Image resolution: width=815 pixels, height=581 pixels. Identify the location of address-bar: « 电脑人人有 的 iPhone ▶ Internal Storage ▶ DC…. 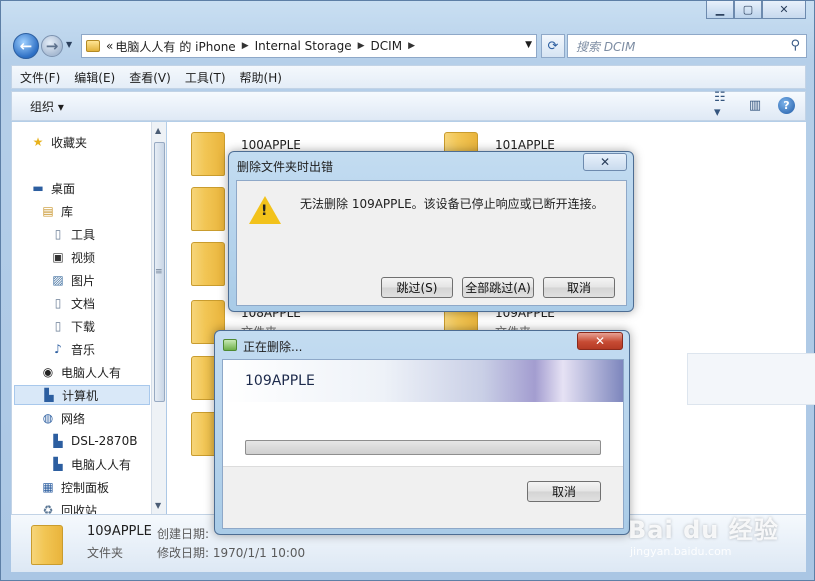
(309, 46).